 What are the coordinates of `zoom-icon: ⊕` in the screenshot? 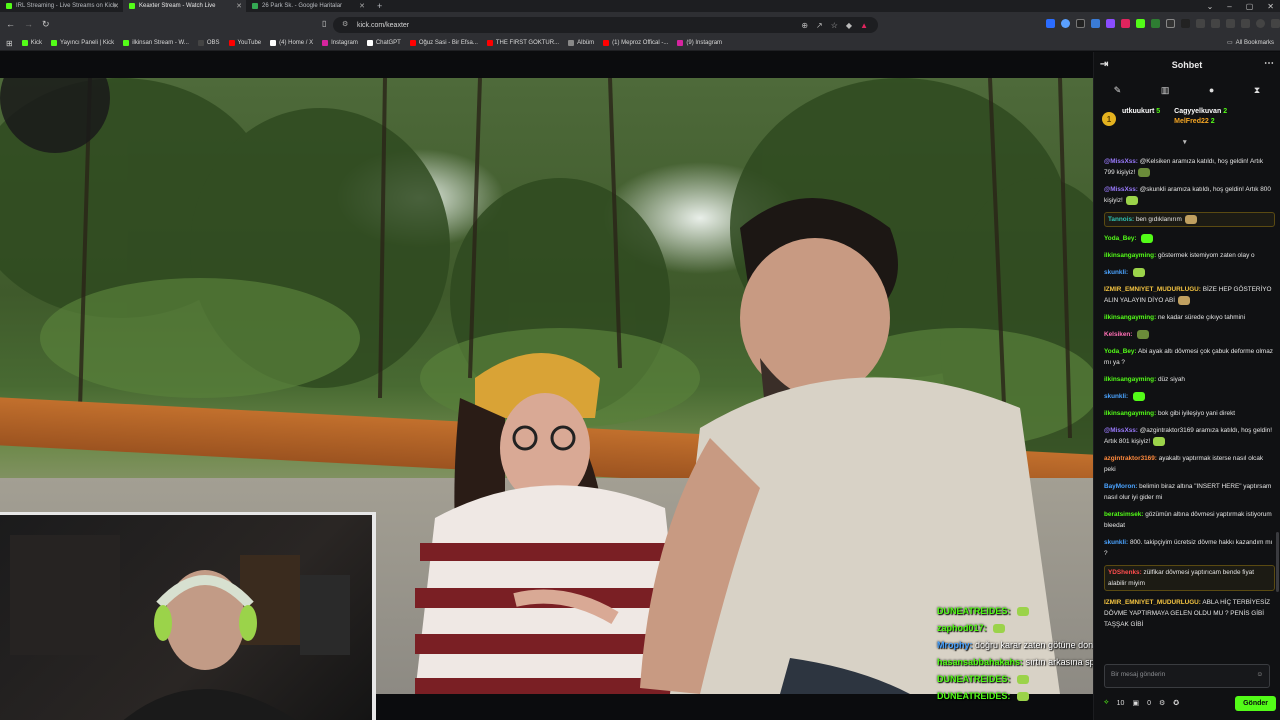 It's located at (804, 25).